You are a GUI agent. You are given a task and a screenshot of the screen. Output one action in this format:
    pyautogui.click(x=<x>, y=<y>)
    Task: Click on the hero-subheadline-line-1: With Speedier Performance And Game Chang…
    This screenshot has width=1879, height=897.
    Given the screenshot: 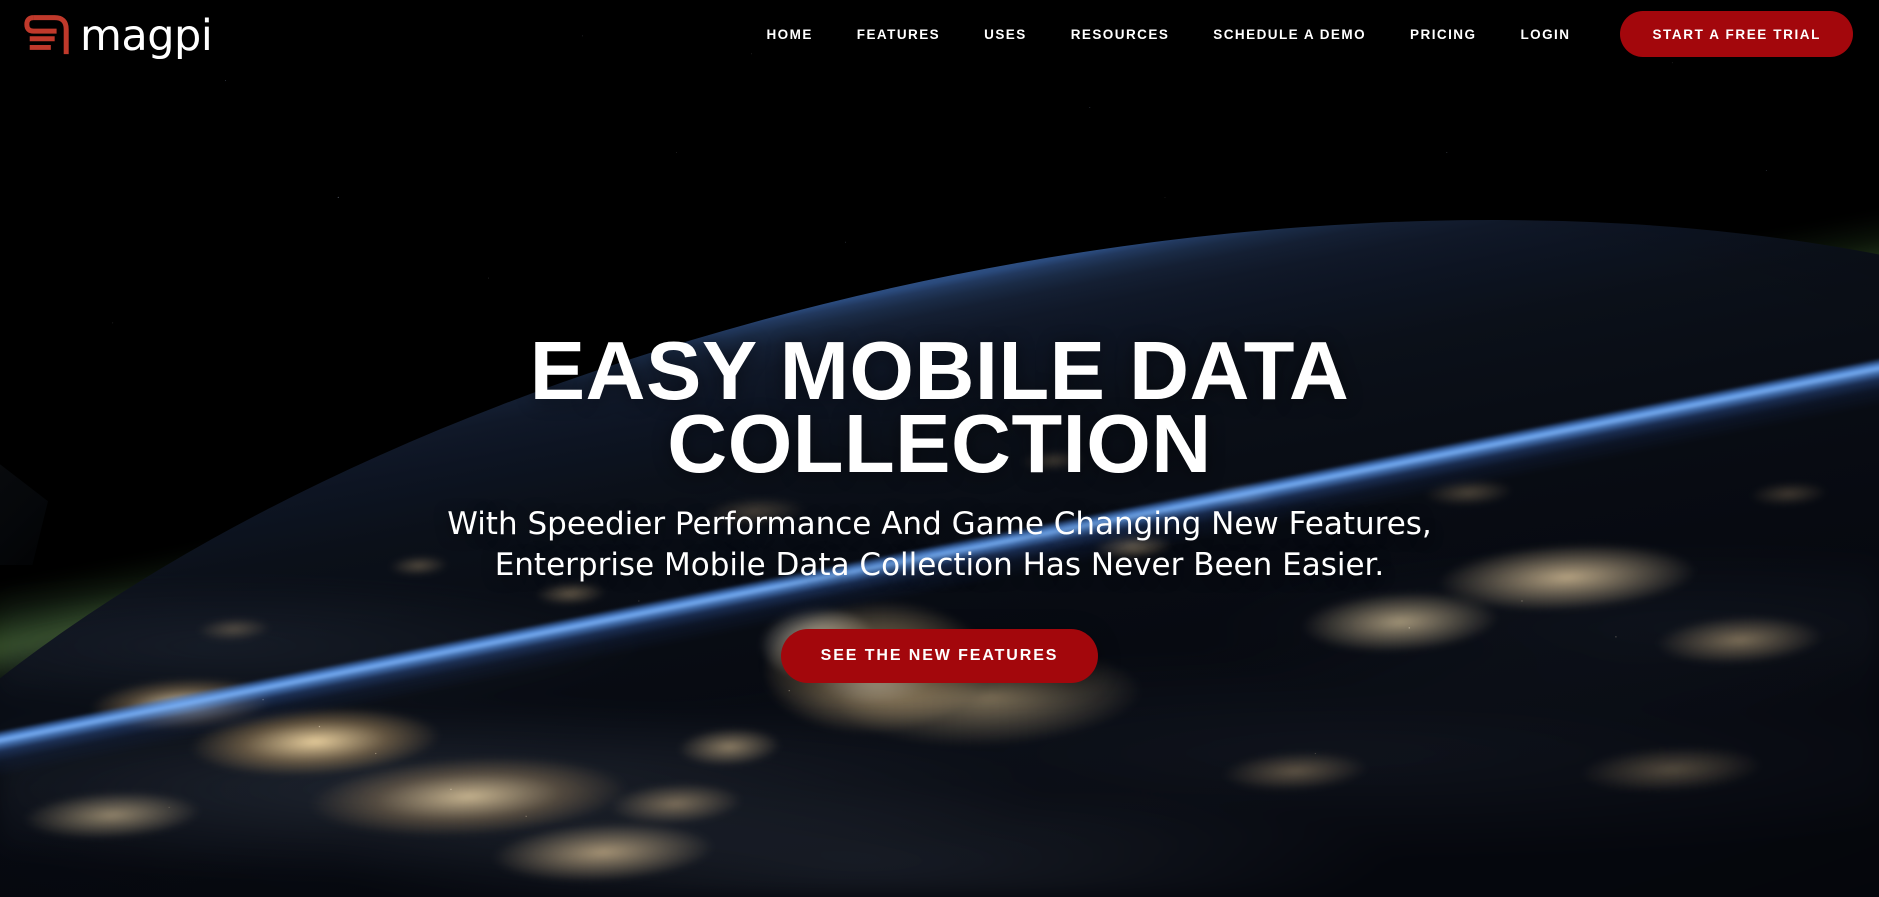 What is the action you would take?
    pyautogui.click(x=939, y=524)
    